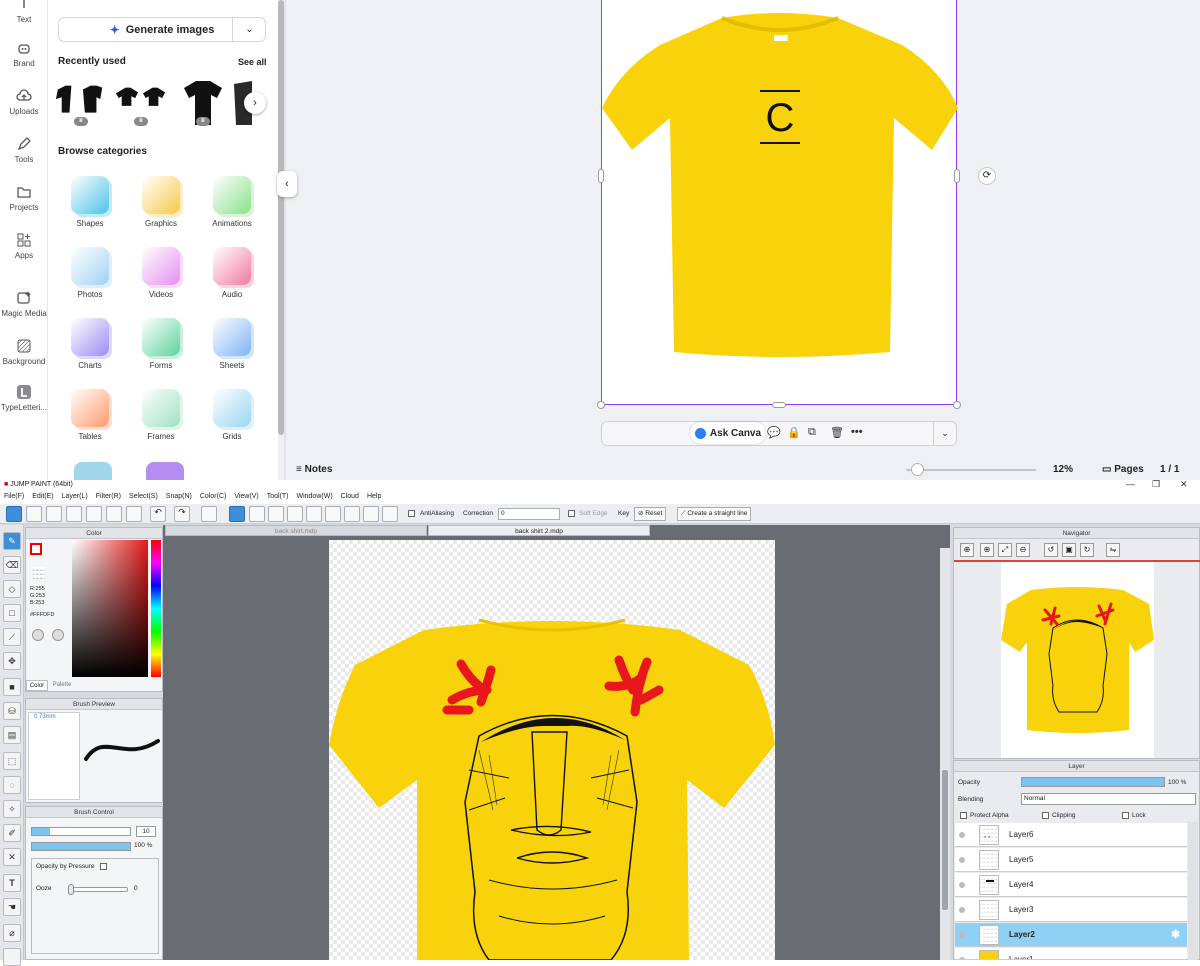  What do you see at coordinates (99, 889) in the screenshot?
I see `ooze-slider` at bounding box center [99, 889].